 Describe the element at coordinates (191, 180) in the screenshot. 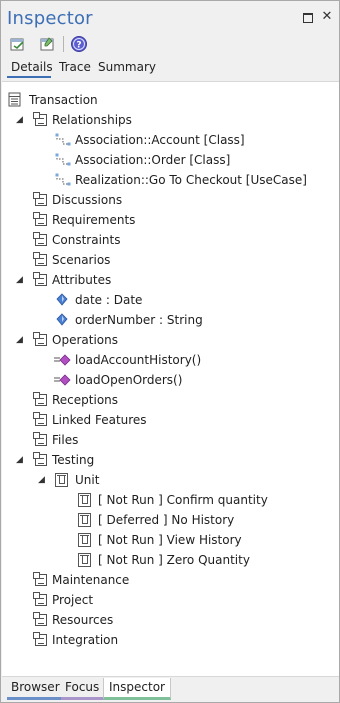

I see `relationship-label: Realization::Go To Checkout [UseCase]` at that location.